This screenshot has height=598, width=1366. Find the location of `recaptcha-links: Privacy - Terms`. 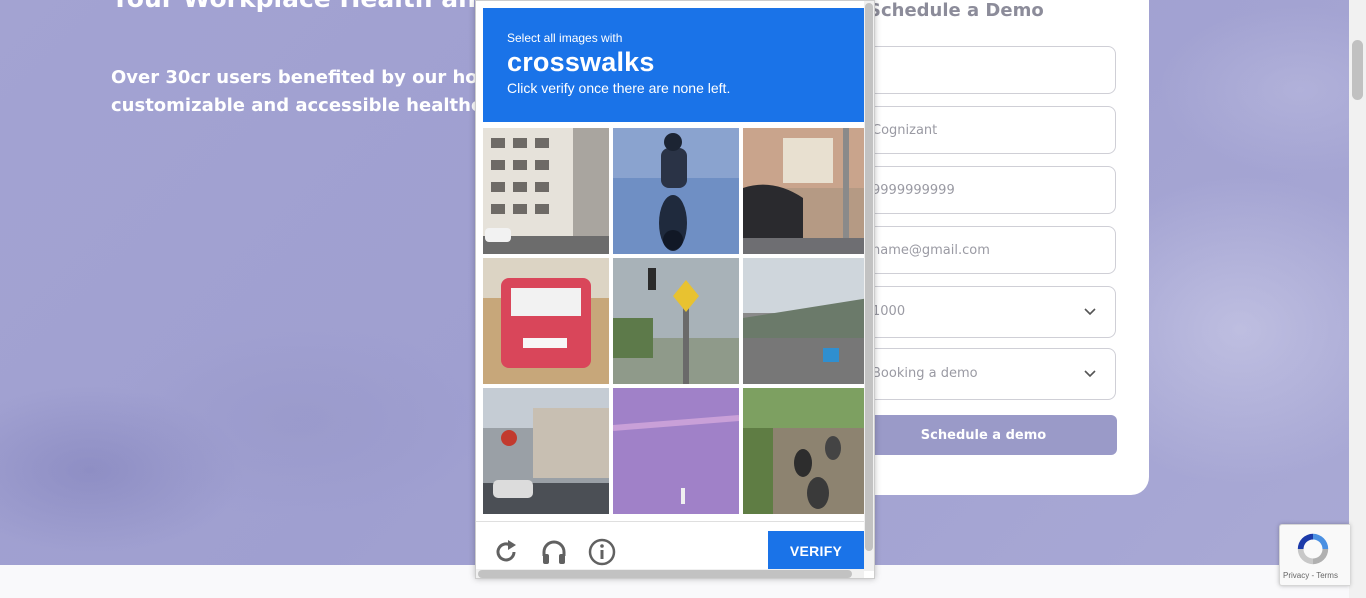

recaptcha-links: Privacy - Terms is located at coordinates (1310, 575).